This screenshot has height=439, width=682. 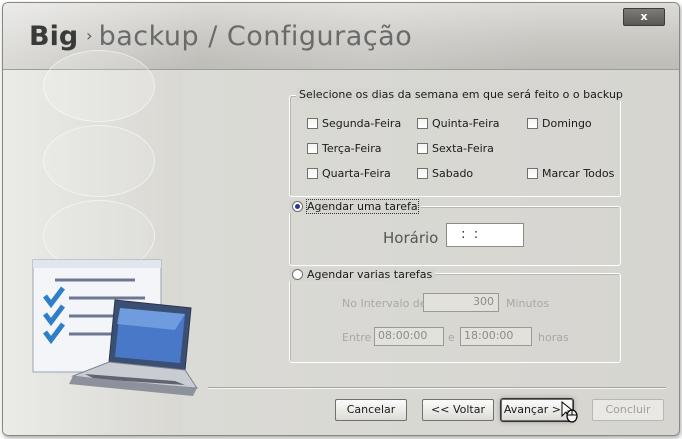 I want to click on time-label: Horário, so click(x=411, y=238).